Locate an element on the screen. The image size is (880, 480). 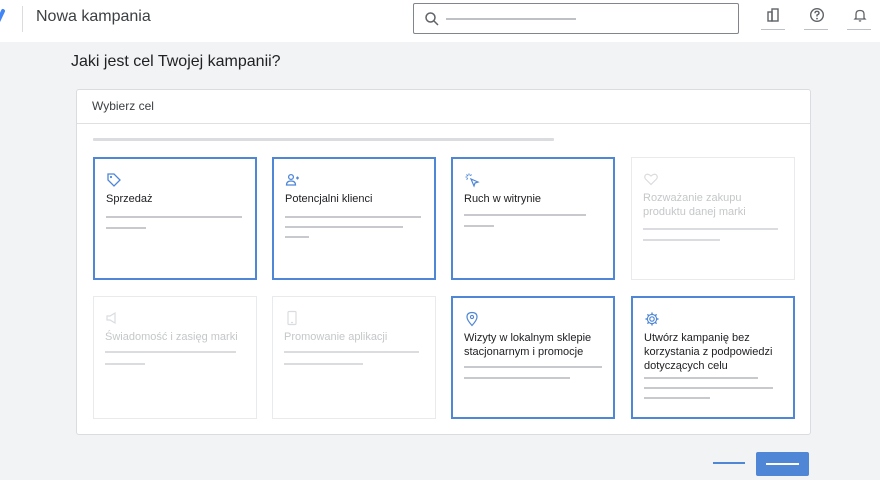
notifications-icon is located at coordinates (860, 15).